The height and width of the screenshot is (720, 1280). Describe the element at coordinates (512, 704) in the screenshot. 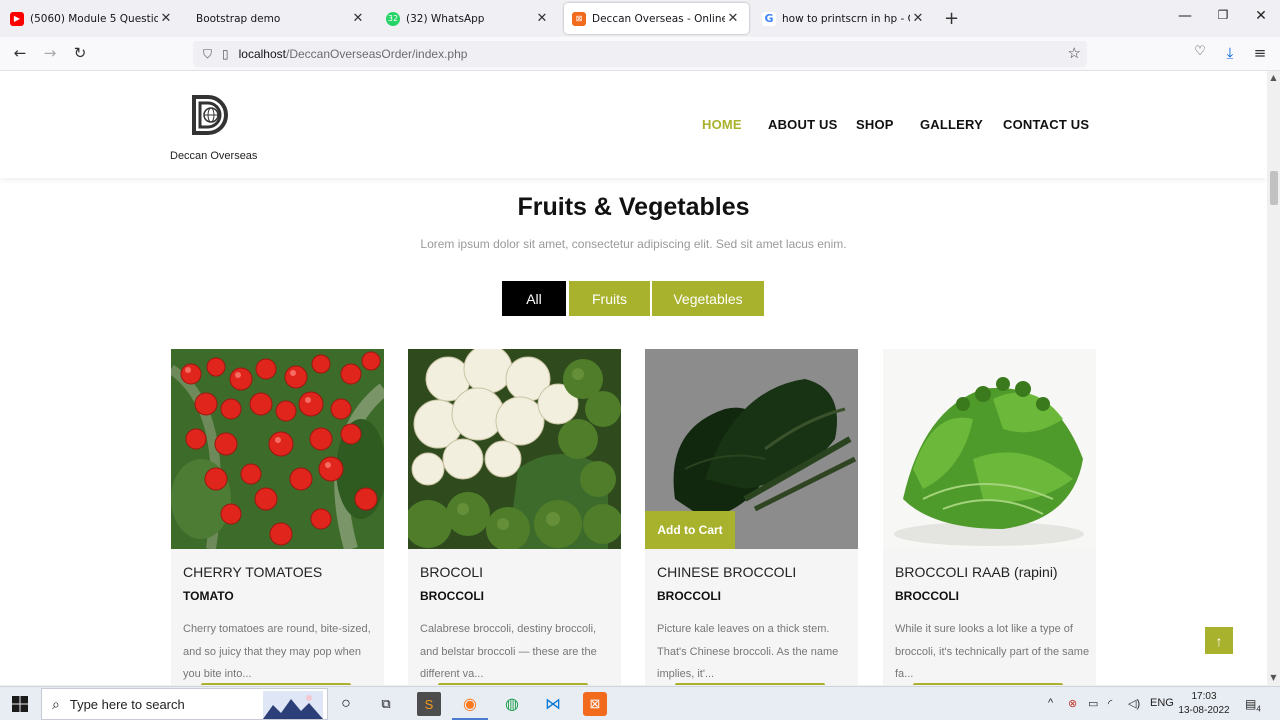

I see `chrome-icon: ◍` at that location.